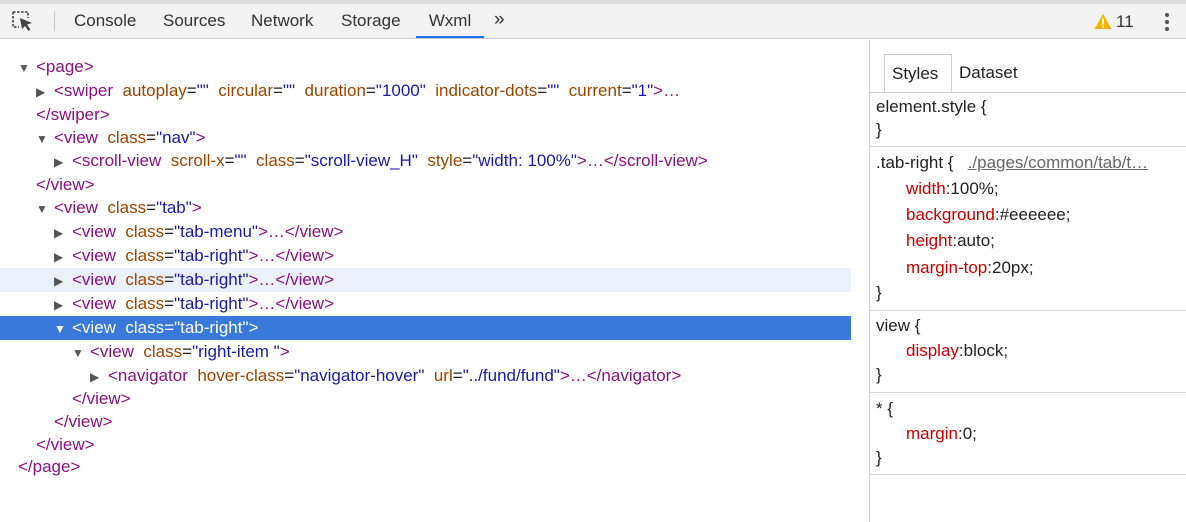  Describe the element at coordinates (181, 352) in the screenshot. I see `tree-row-right-item: ▼ <view class="right-item ">` at that location.